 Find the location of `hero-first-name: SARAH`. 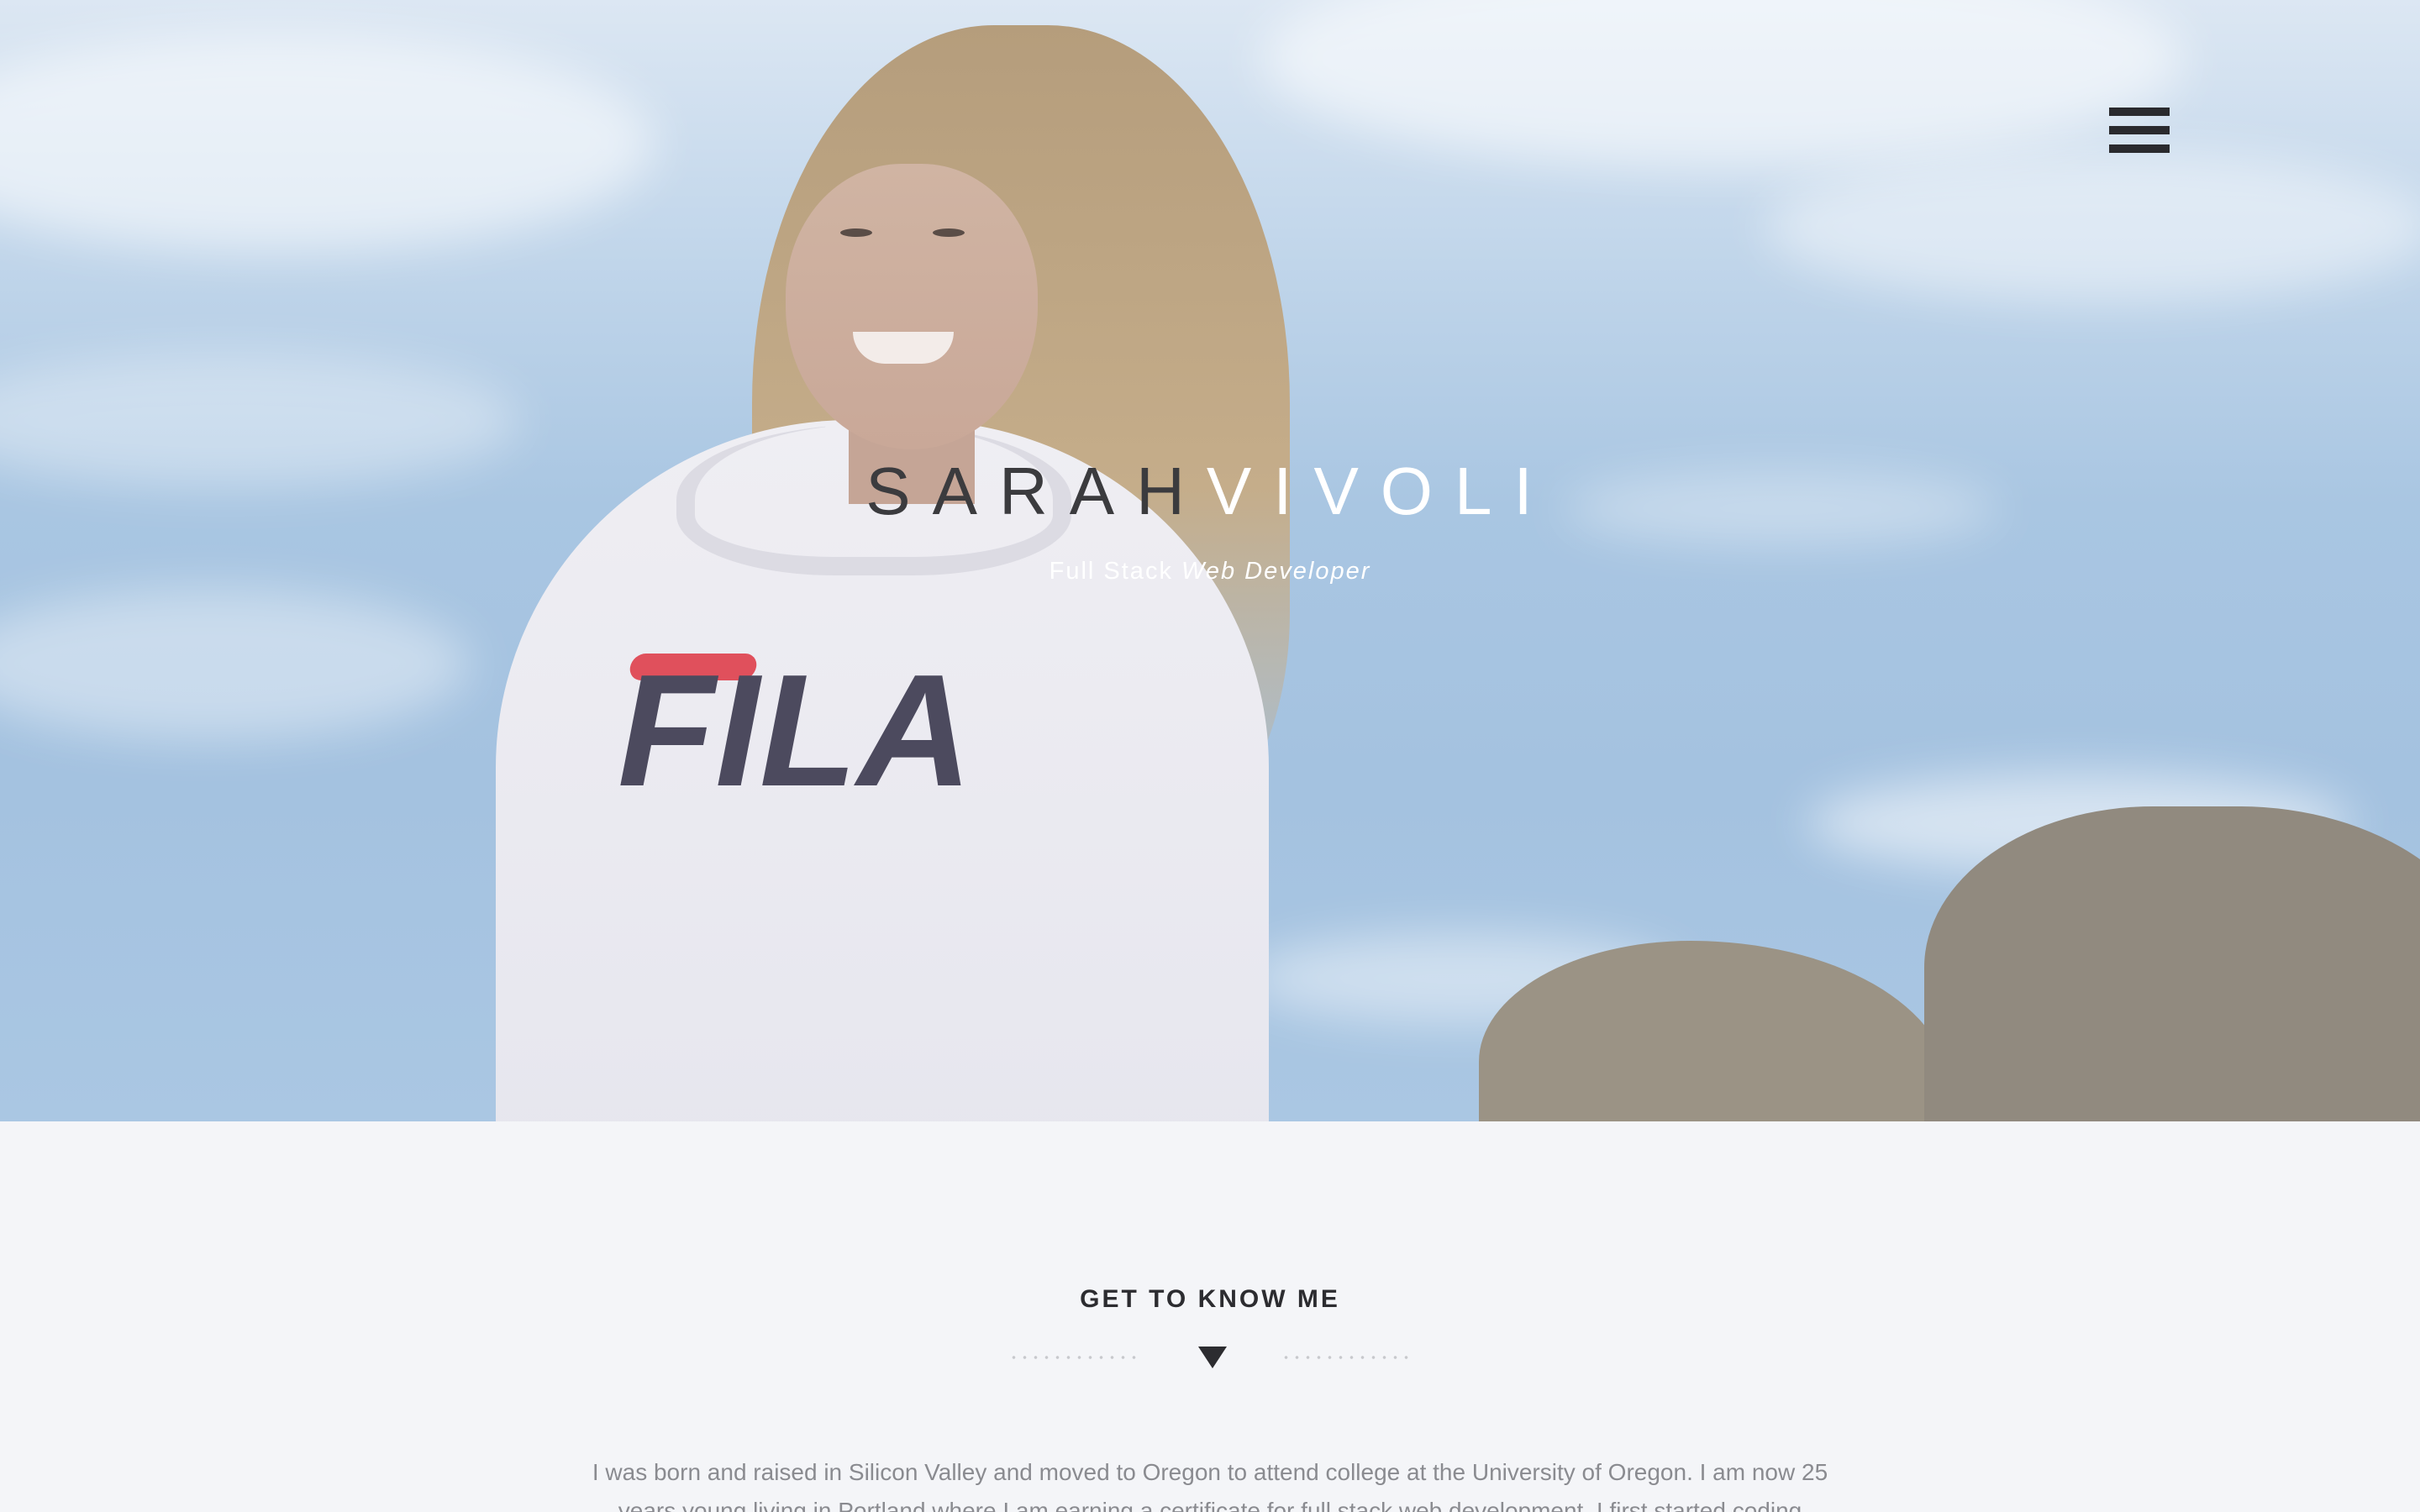

hero-first-name: SARAH is located at coordinates (1036, 491).